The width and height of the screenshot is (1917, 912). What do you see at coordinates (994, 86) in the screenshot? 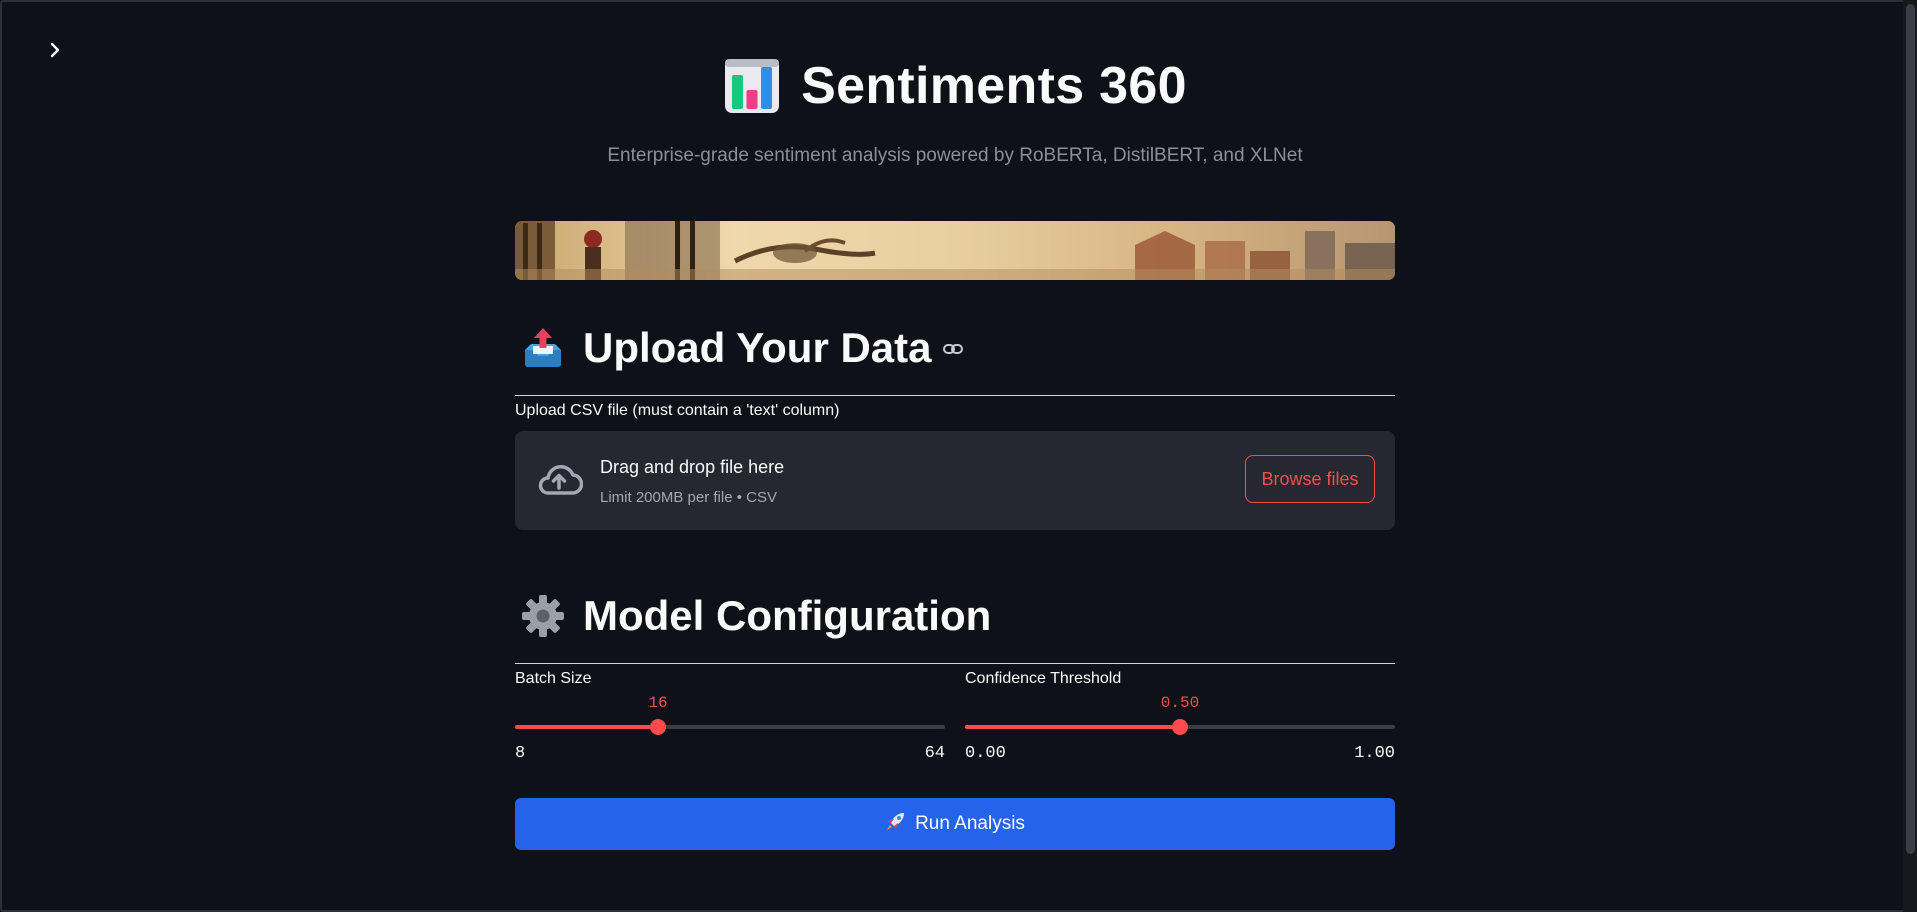
I see `page-title: Sentiments 360` at bounding box center [994, 86].